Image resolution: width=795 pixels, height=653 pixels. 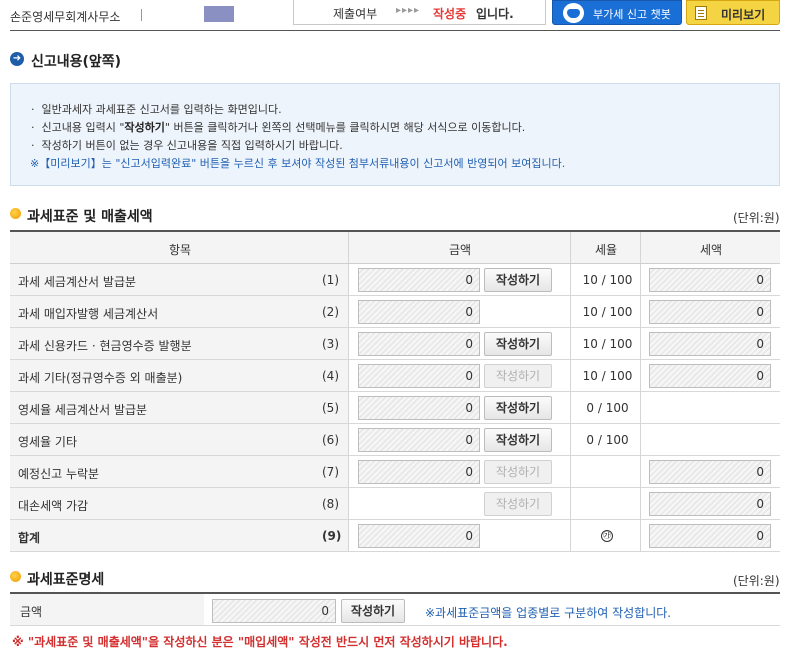 What do you see at coordinates (395, 30) in the screenshot?
I see `header-divider` at bounding box center [395, 30].